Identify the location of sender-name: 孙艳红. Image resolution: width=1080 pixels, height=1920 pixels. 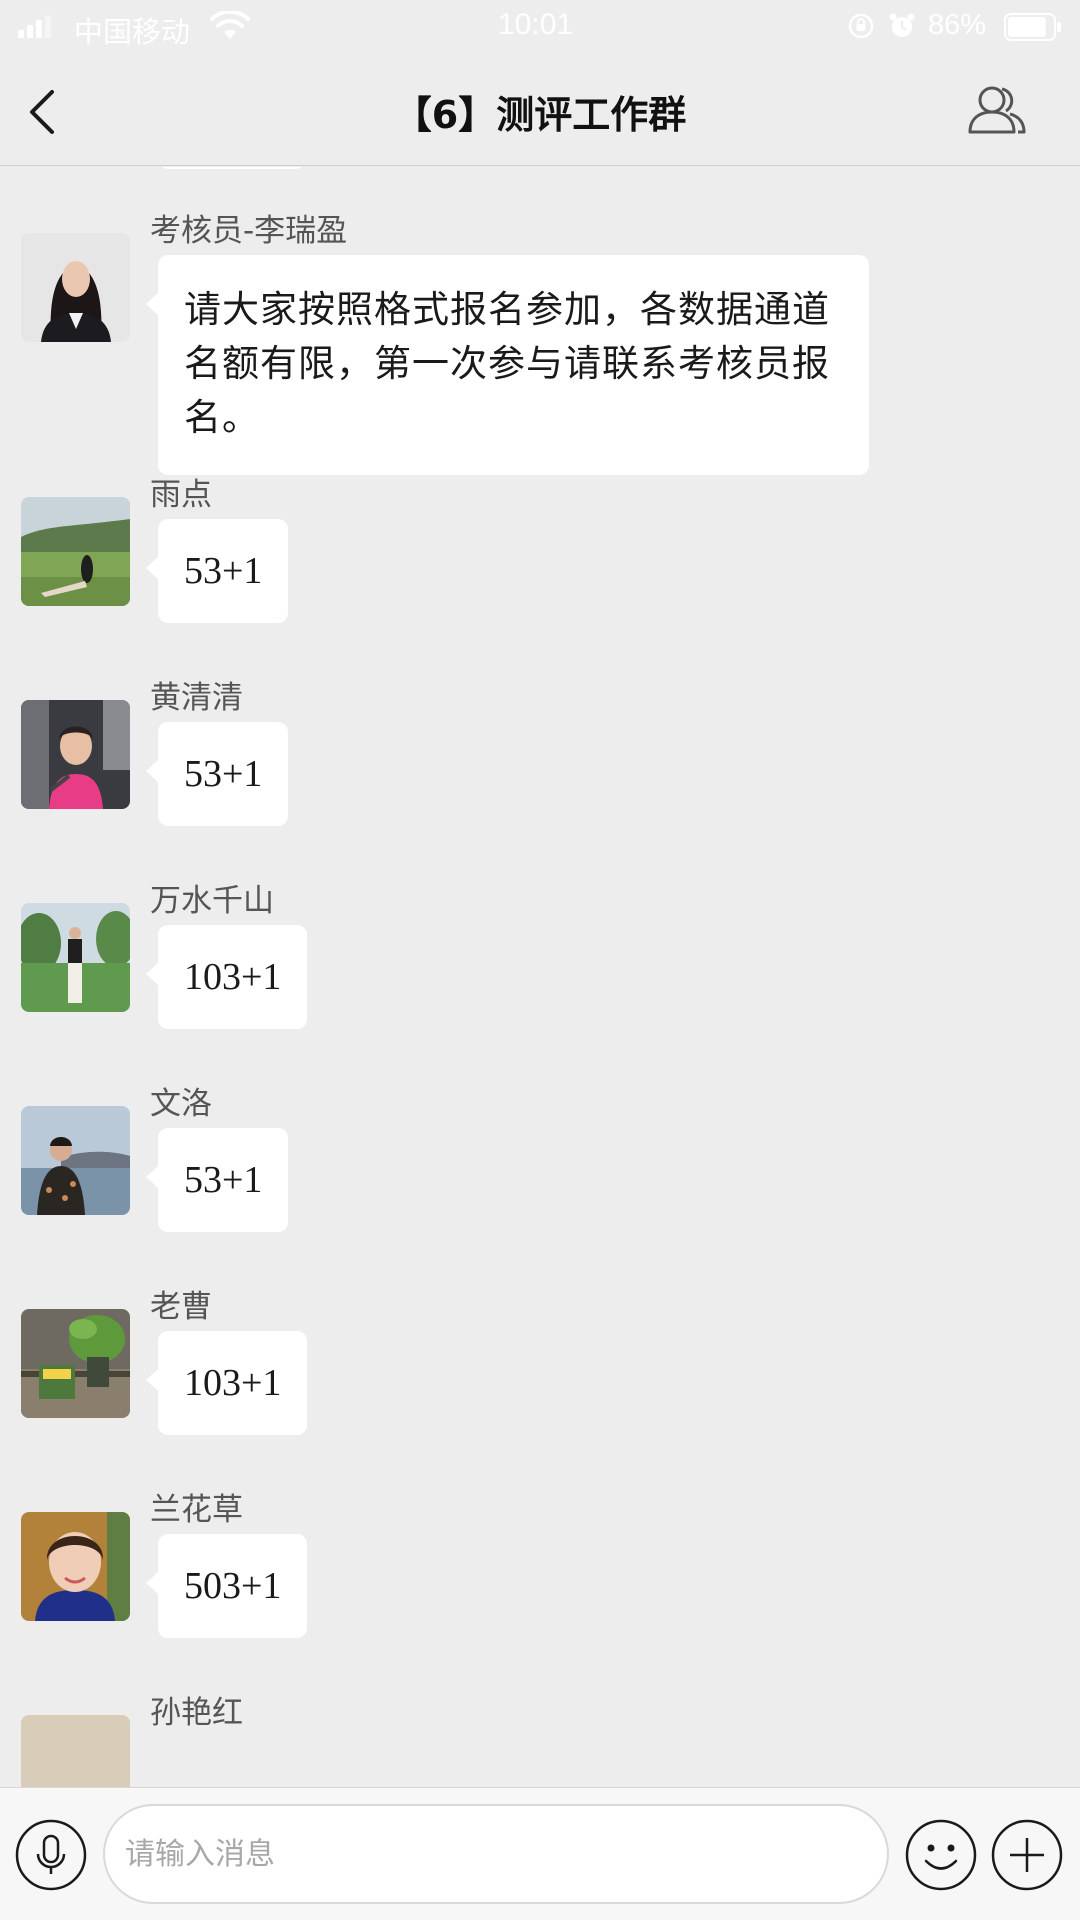
(196, 1713).